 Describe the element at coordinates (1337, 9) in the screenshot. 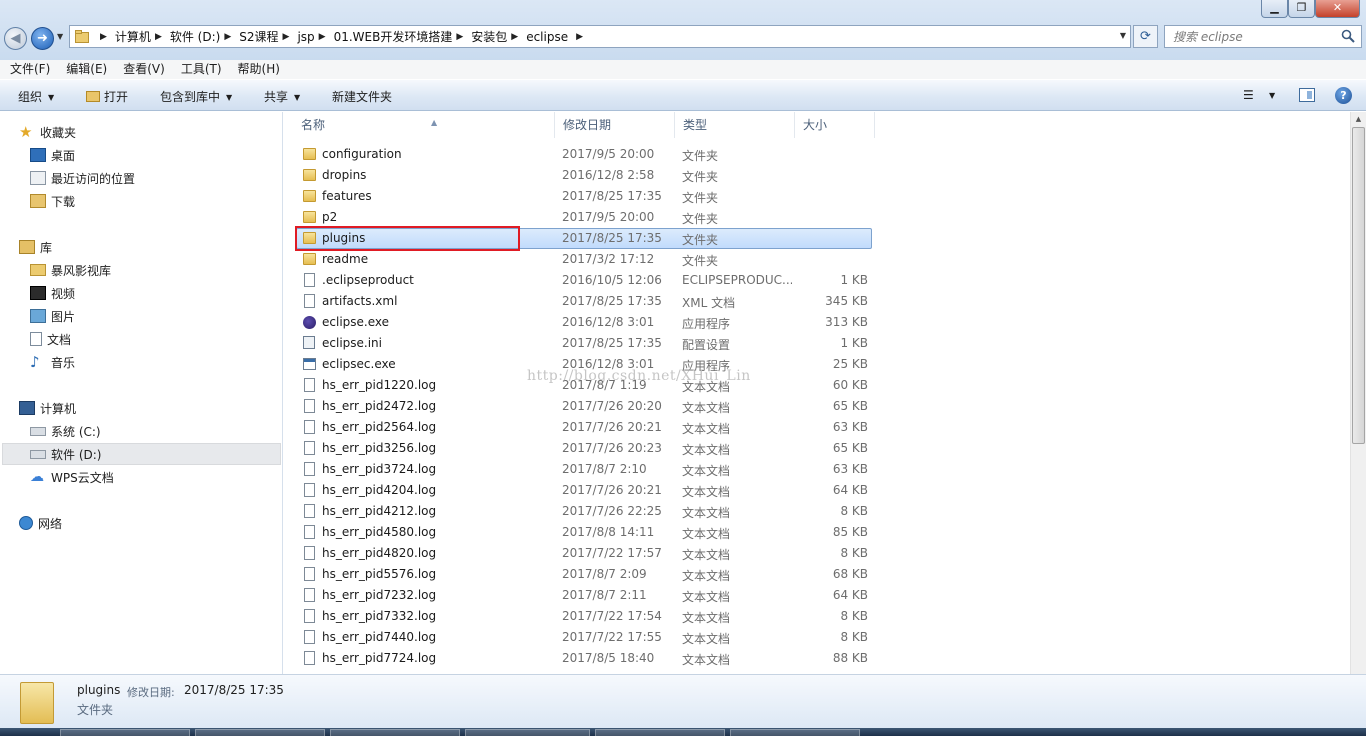

I see `close-button: ✕` at that location.